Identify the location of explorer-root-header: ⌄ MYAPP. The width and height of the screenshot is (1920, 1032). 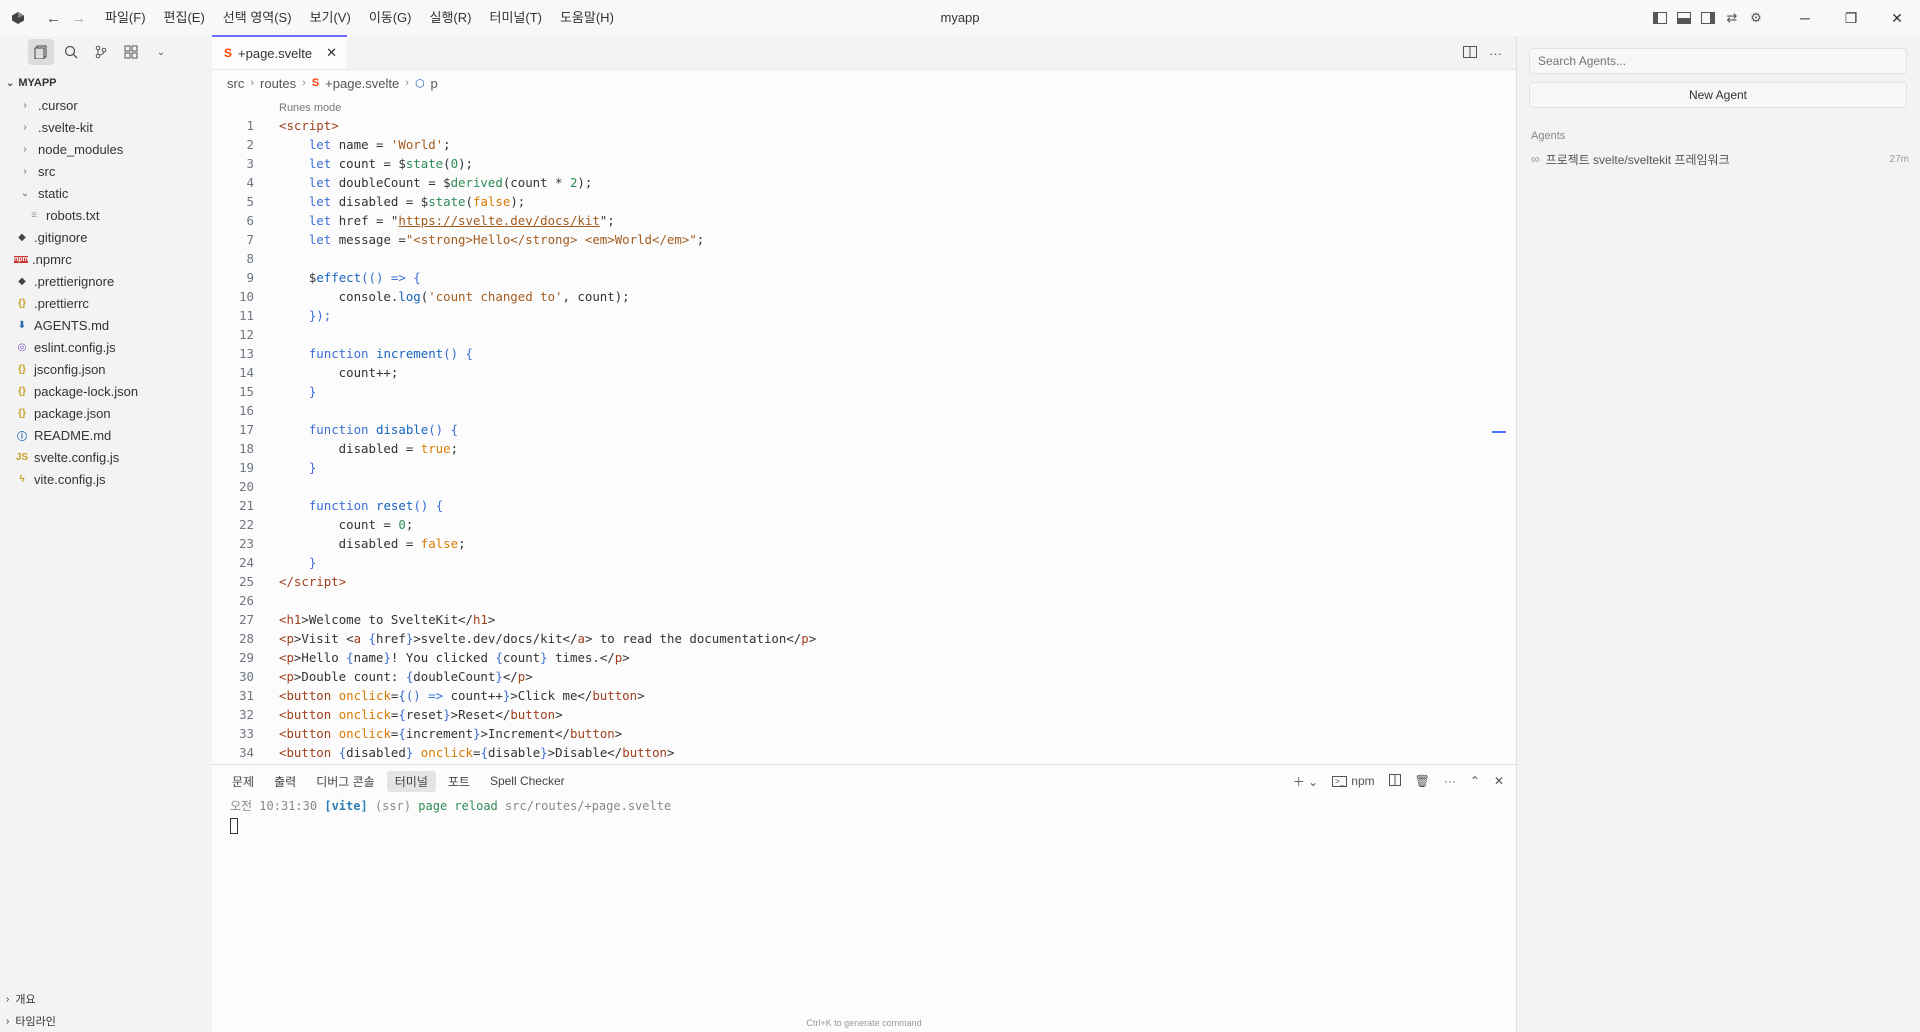
(106, 83).